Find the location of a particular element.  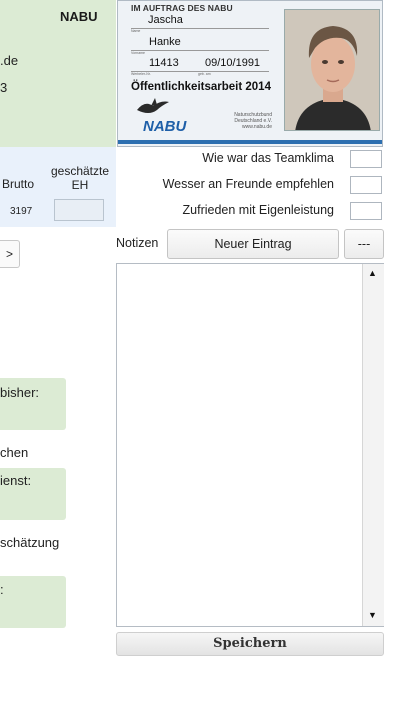

dienst-label: ienst: is located at coordinates (16, 480).